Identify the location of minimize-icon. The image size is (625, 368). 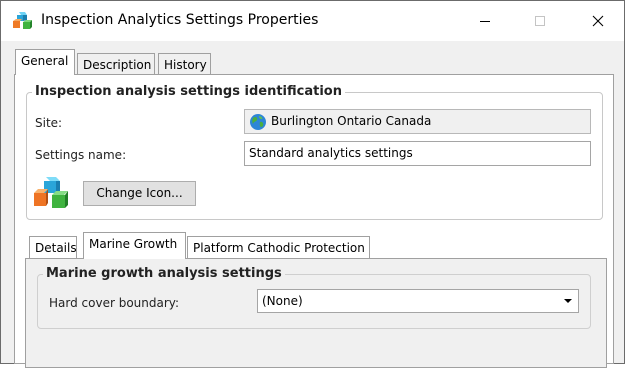
(485, 21).